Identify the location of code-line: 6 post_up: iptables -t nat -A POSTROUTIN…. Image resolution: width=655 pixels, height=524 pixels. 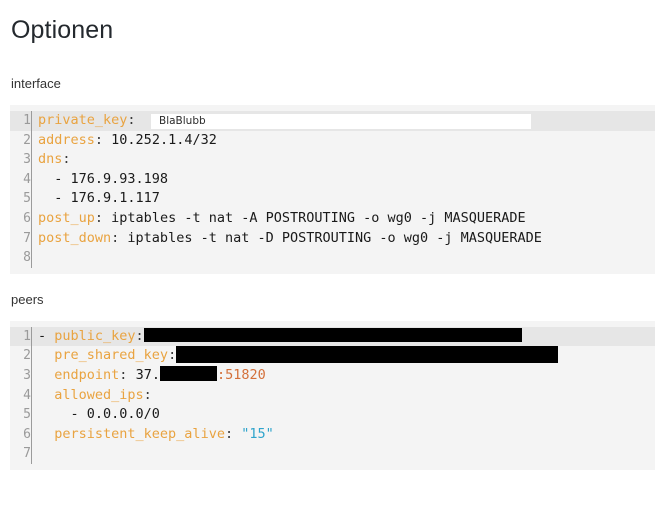
(332, 218).